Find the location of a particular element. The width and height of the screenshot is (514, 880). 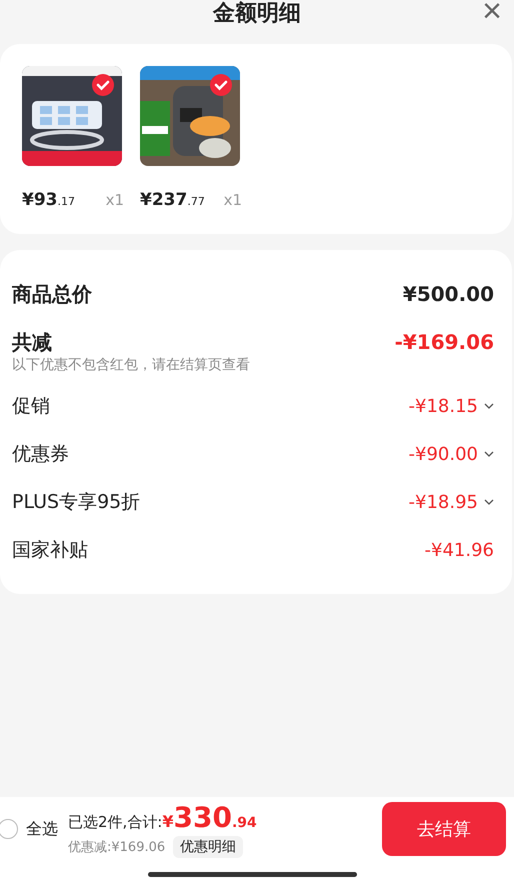

price-label: PLUS专享95折 is located at coordinates (76, 502).